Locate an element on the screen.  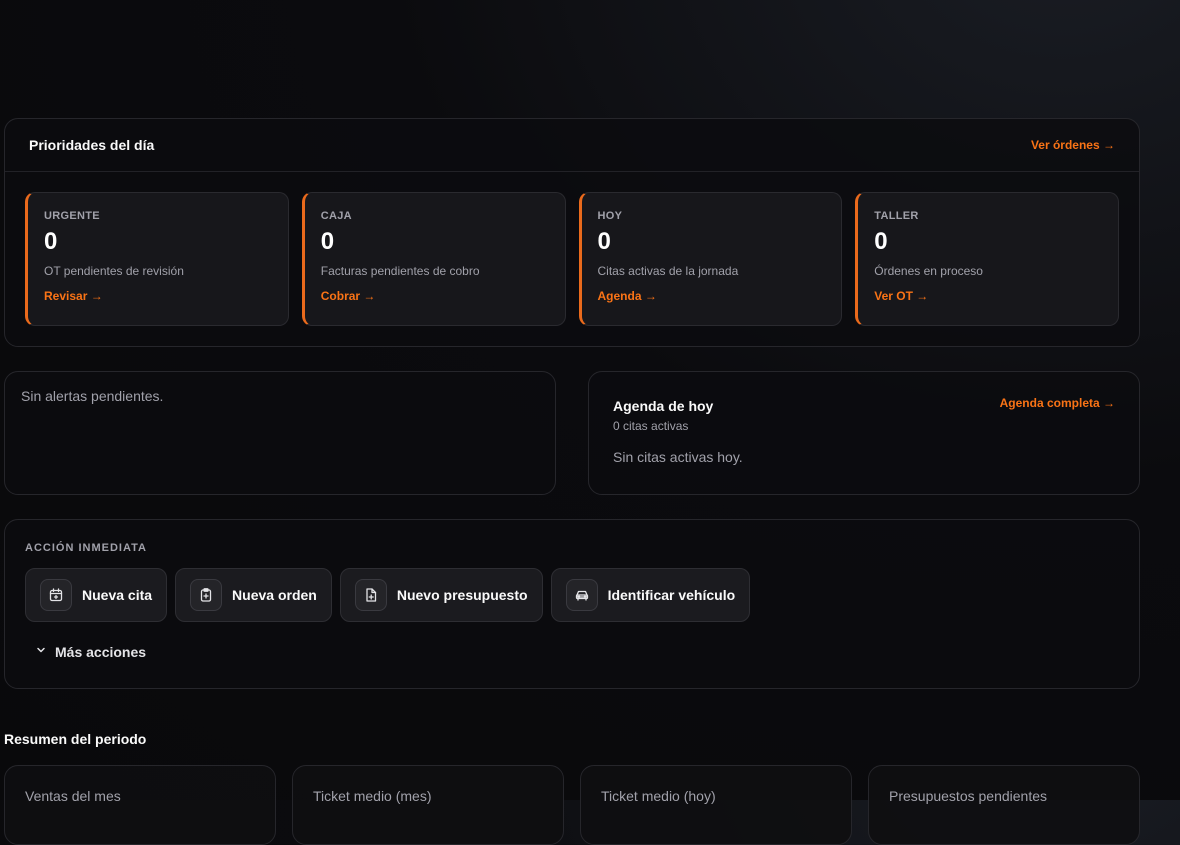
priority-card-description: OT pendientes de revisión is located at coordinates (114, 271).